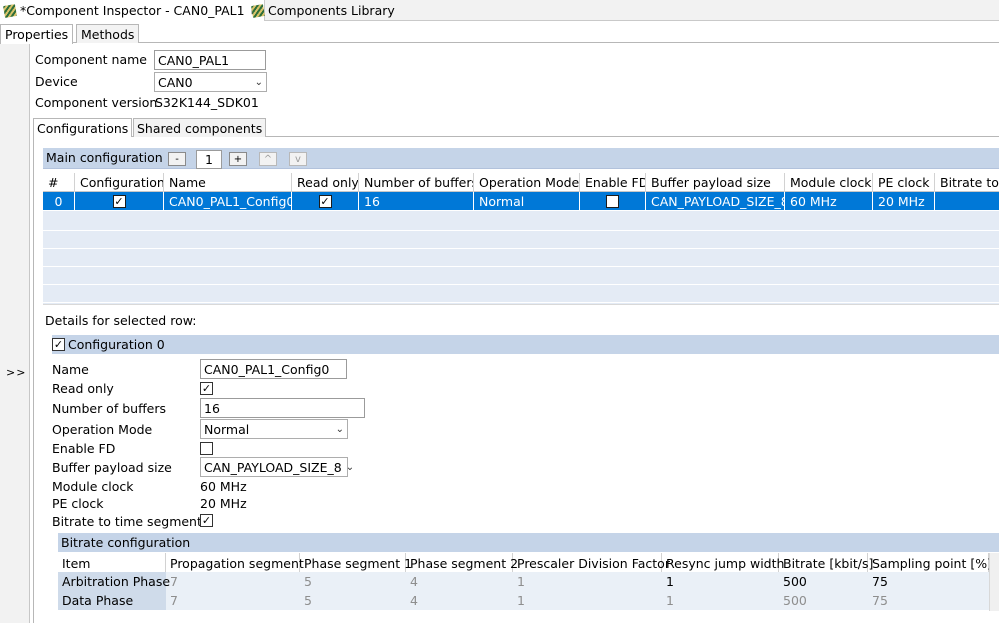  Describe the element at coordinates (210, 60) in the screenshot. I see `component-name-field: CAN0_PAL1` at that location.